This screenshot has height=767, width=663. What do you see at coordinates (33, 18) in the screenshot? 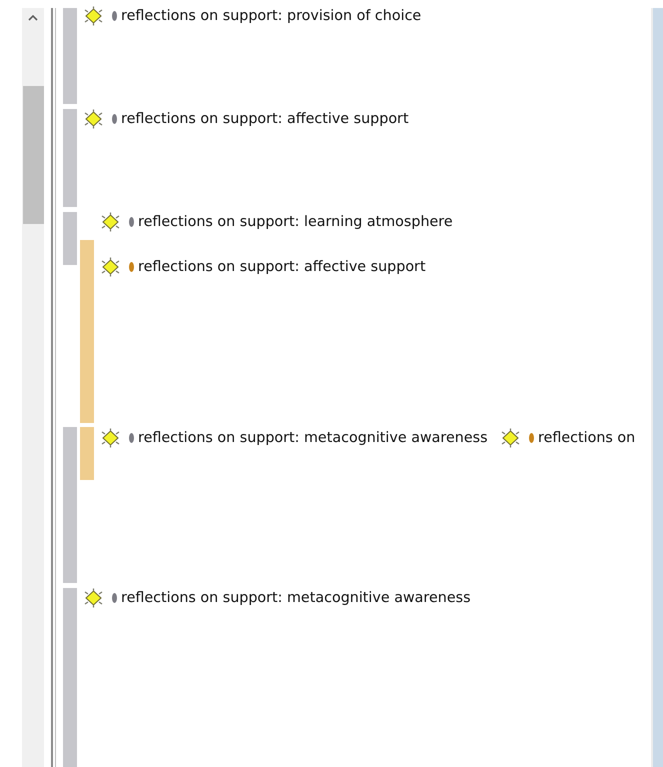
I see `scroll-up-icon` at bounding box center [33, 18].